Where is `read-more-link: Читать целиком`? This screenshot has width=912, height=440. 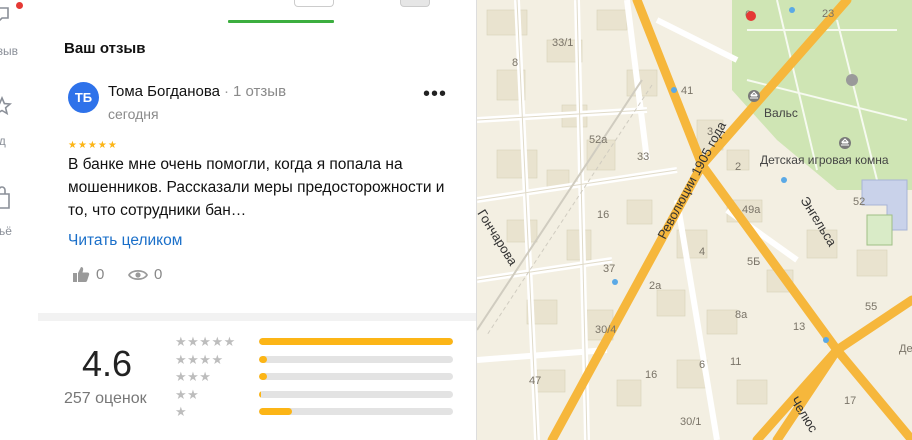 read-more-link: Читать целиком is located at coordinates (125, 241).